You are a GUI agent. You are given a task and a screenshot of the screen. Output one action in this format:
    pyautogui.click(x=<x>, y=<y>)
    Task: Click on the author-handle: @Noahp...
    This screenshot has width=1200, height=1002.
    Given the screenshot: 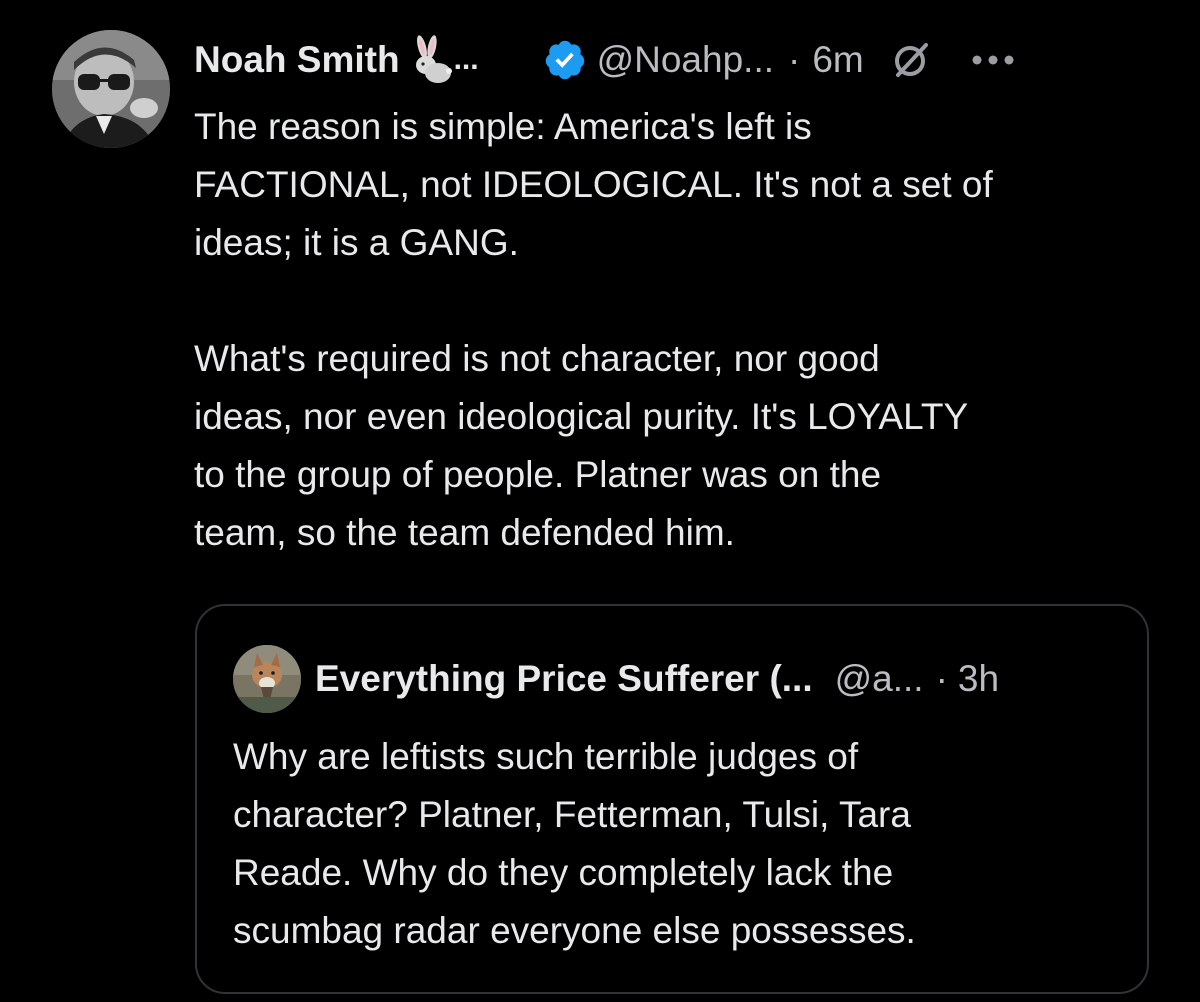 What is the action you would take?
    pyautogui.click(x=685, y=60)
    